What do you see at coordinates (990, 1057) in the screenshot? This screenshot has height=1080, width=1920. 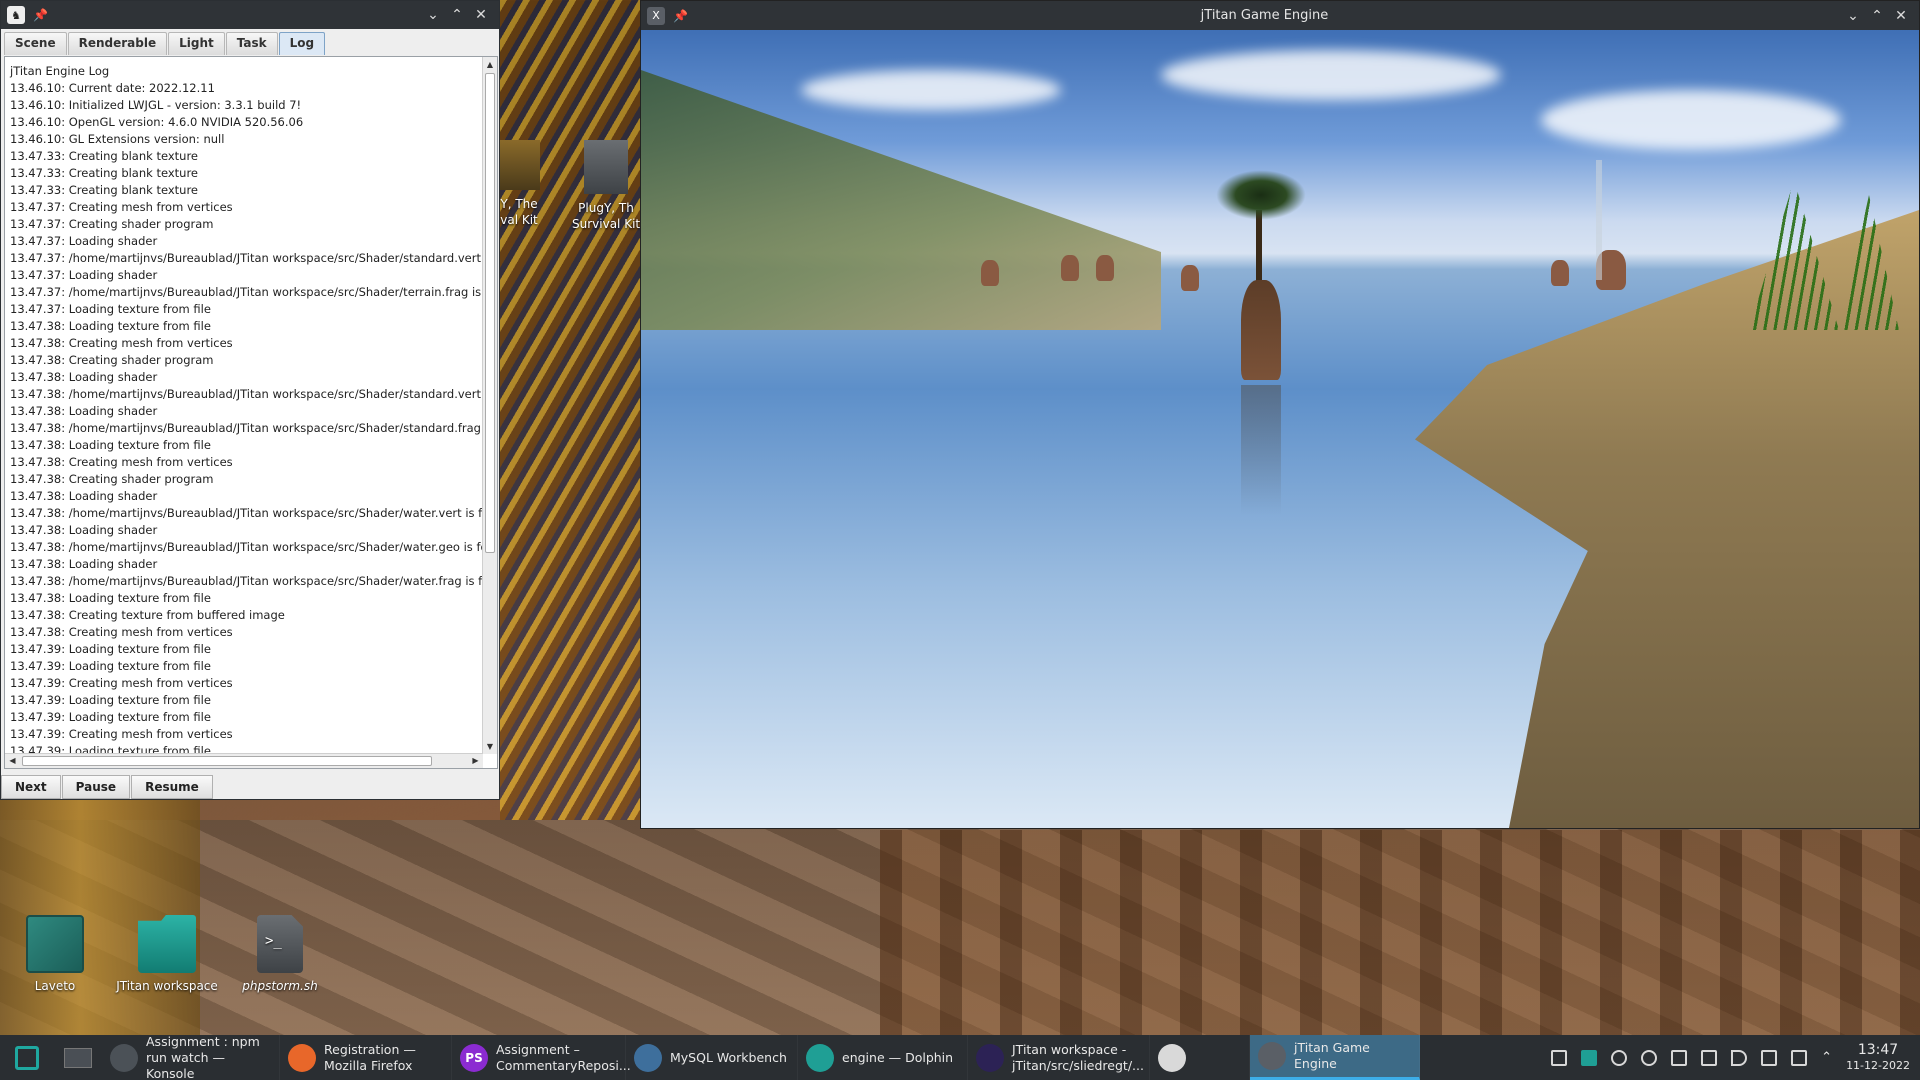 I see `eclipse-icon` at bounding box center [990, 1057].